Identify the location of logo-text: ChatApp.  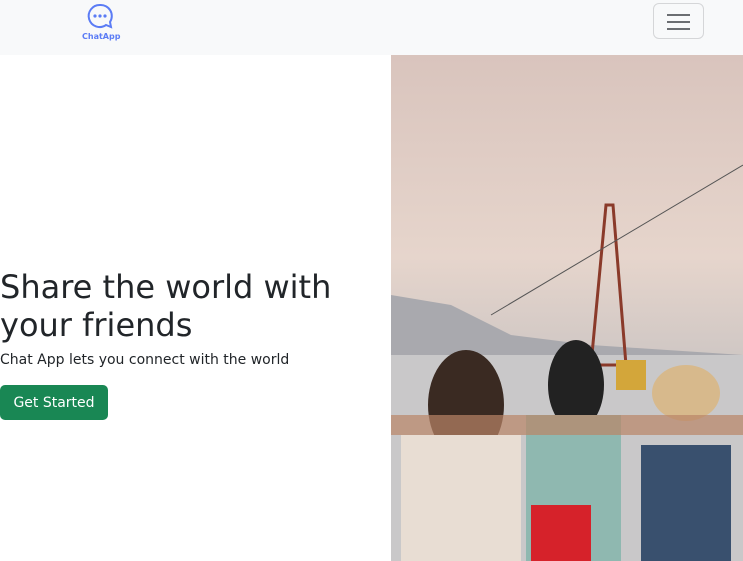
(101, 36).